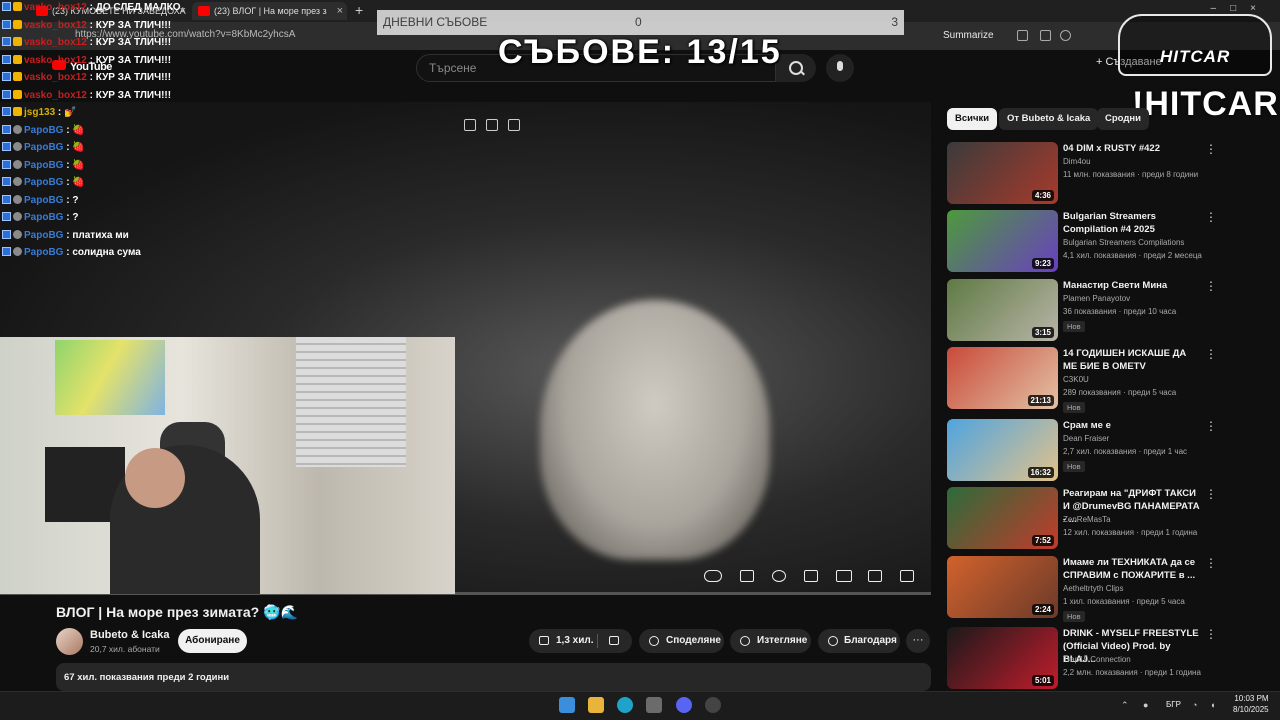  What do you see at coordinates (340, 11) in the screenshot?
I see `close-tab-icon: ×` at bounding box center [340, 11].